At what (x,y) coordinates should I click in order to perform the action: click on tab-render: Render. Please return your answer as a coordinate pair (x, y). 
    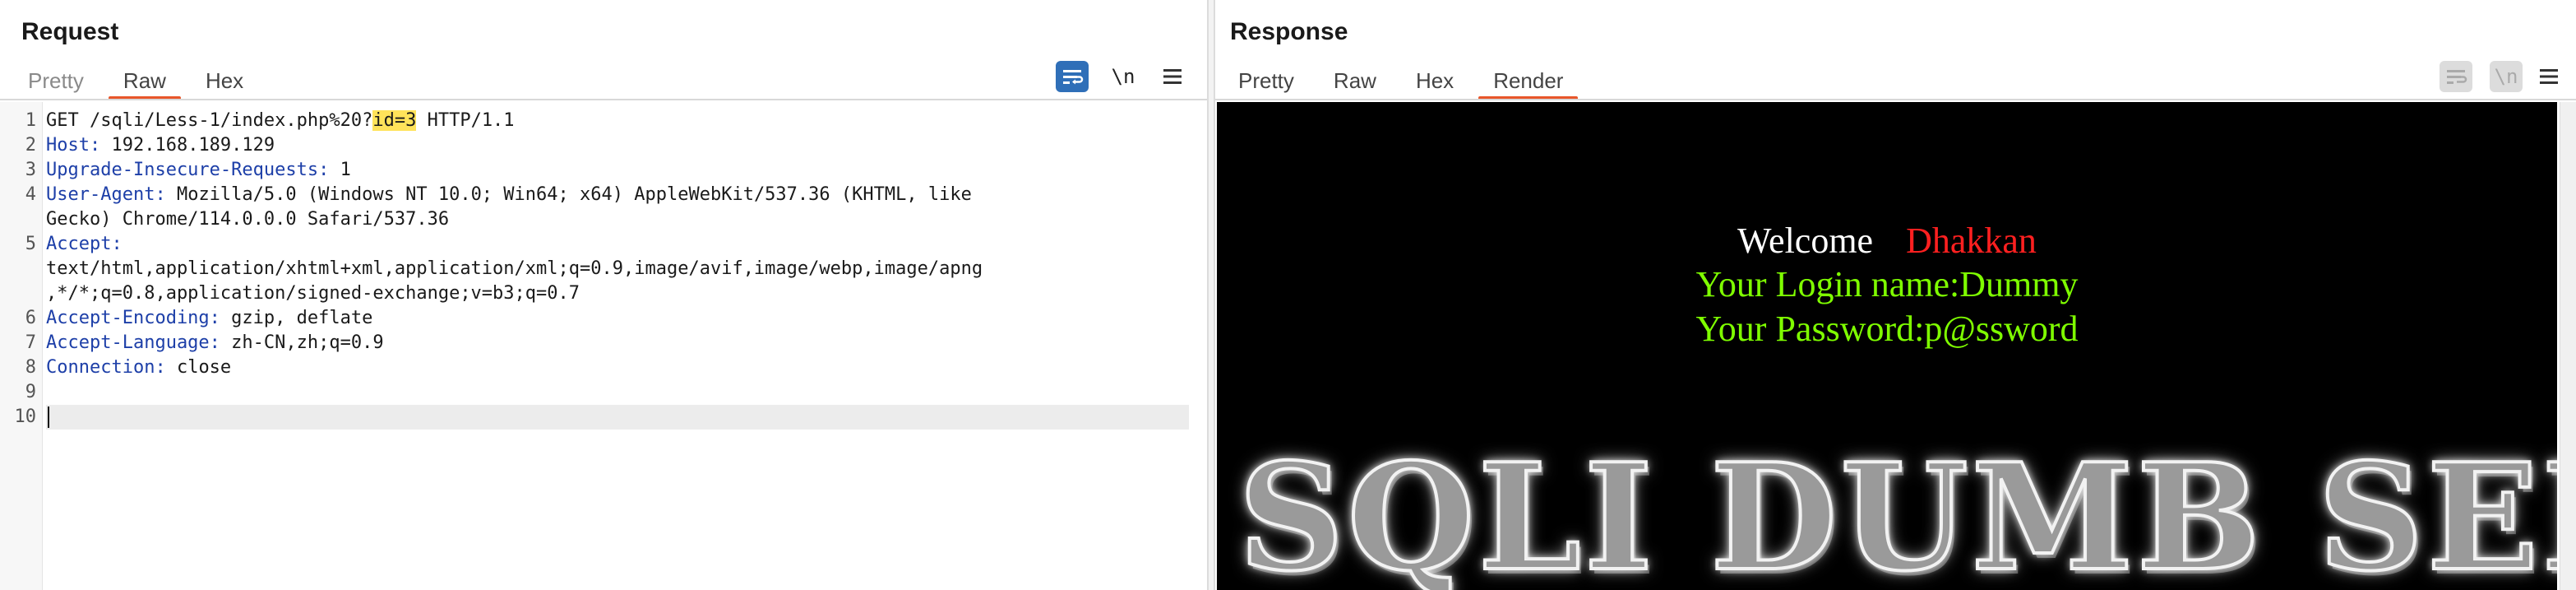
    Looking at the image, I should click on (1528, 79).